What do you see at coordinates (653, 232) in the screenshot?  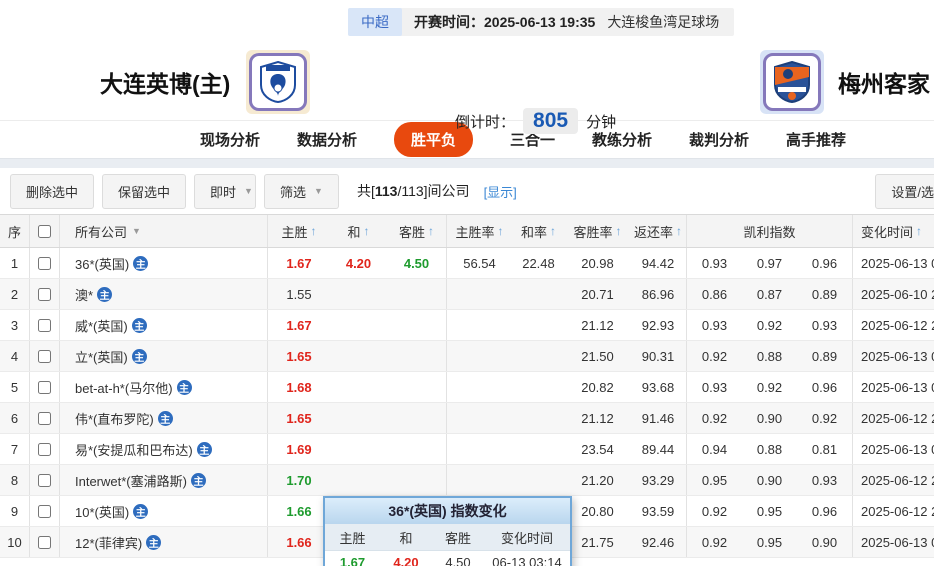 I see `header-return-rate-label: 返还率` at bounding box center [653, 232].